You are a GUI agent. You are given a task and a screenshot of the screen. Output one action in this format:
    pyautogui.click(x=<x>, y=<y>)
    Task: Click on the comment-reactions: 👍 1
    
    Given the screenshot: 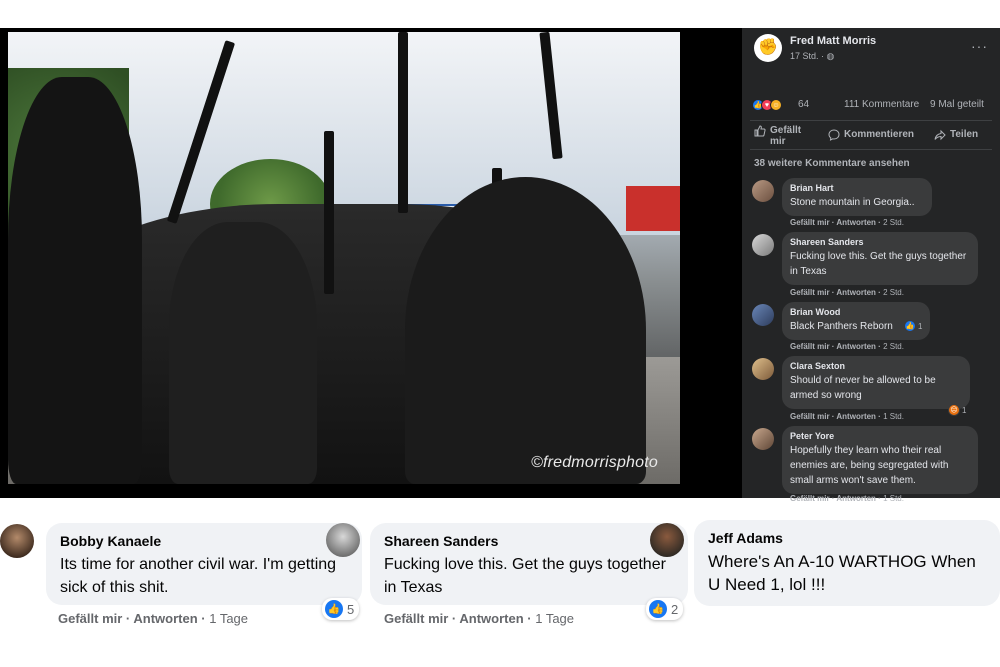 What is the action you would take?
    pyautogui.click(x=913, y=326)
    